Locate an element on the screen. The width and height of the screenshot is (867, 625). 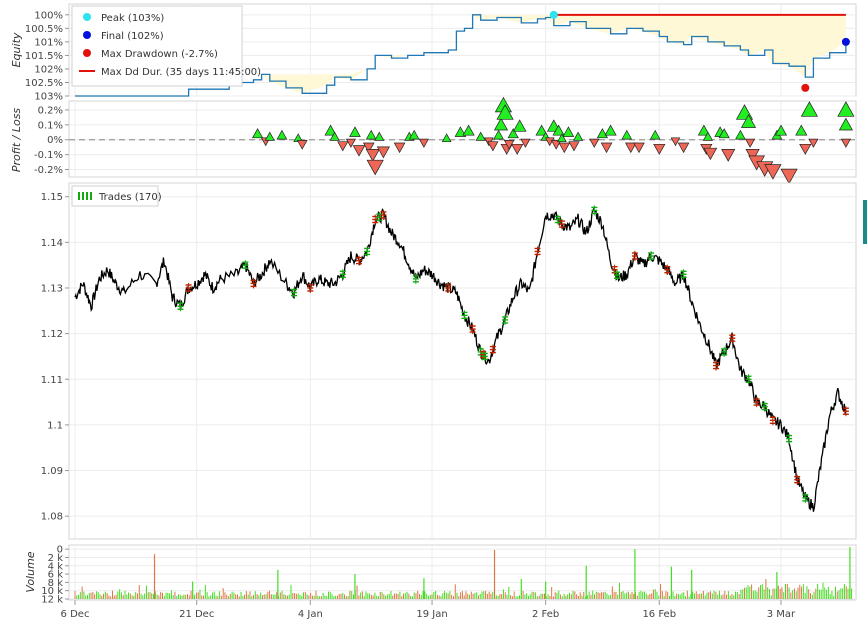
y-tick-label: 100.5% is located at coordinates (44, 29).